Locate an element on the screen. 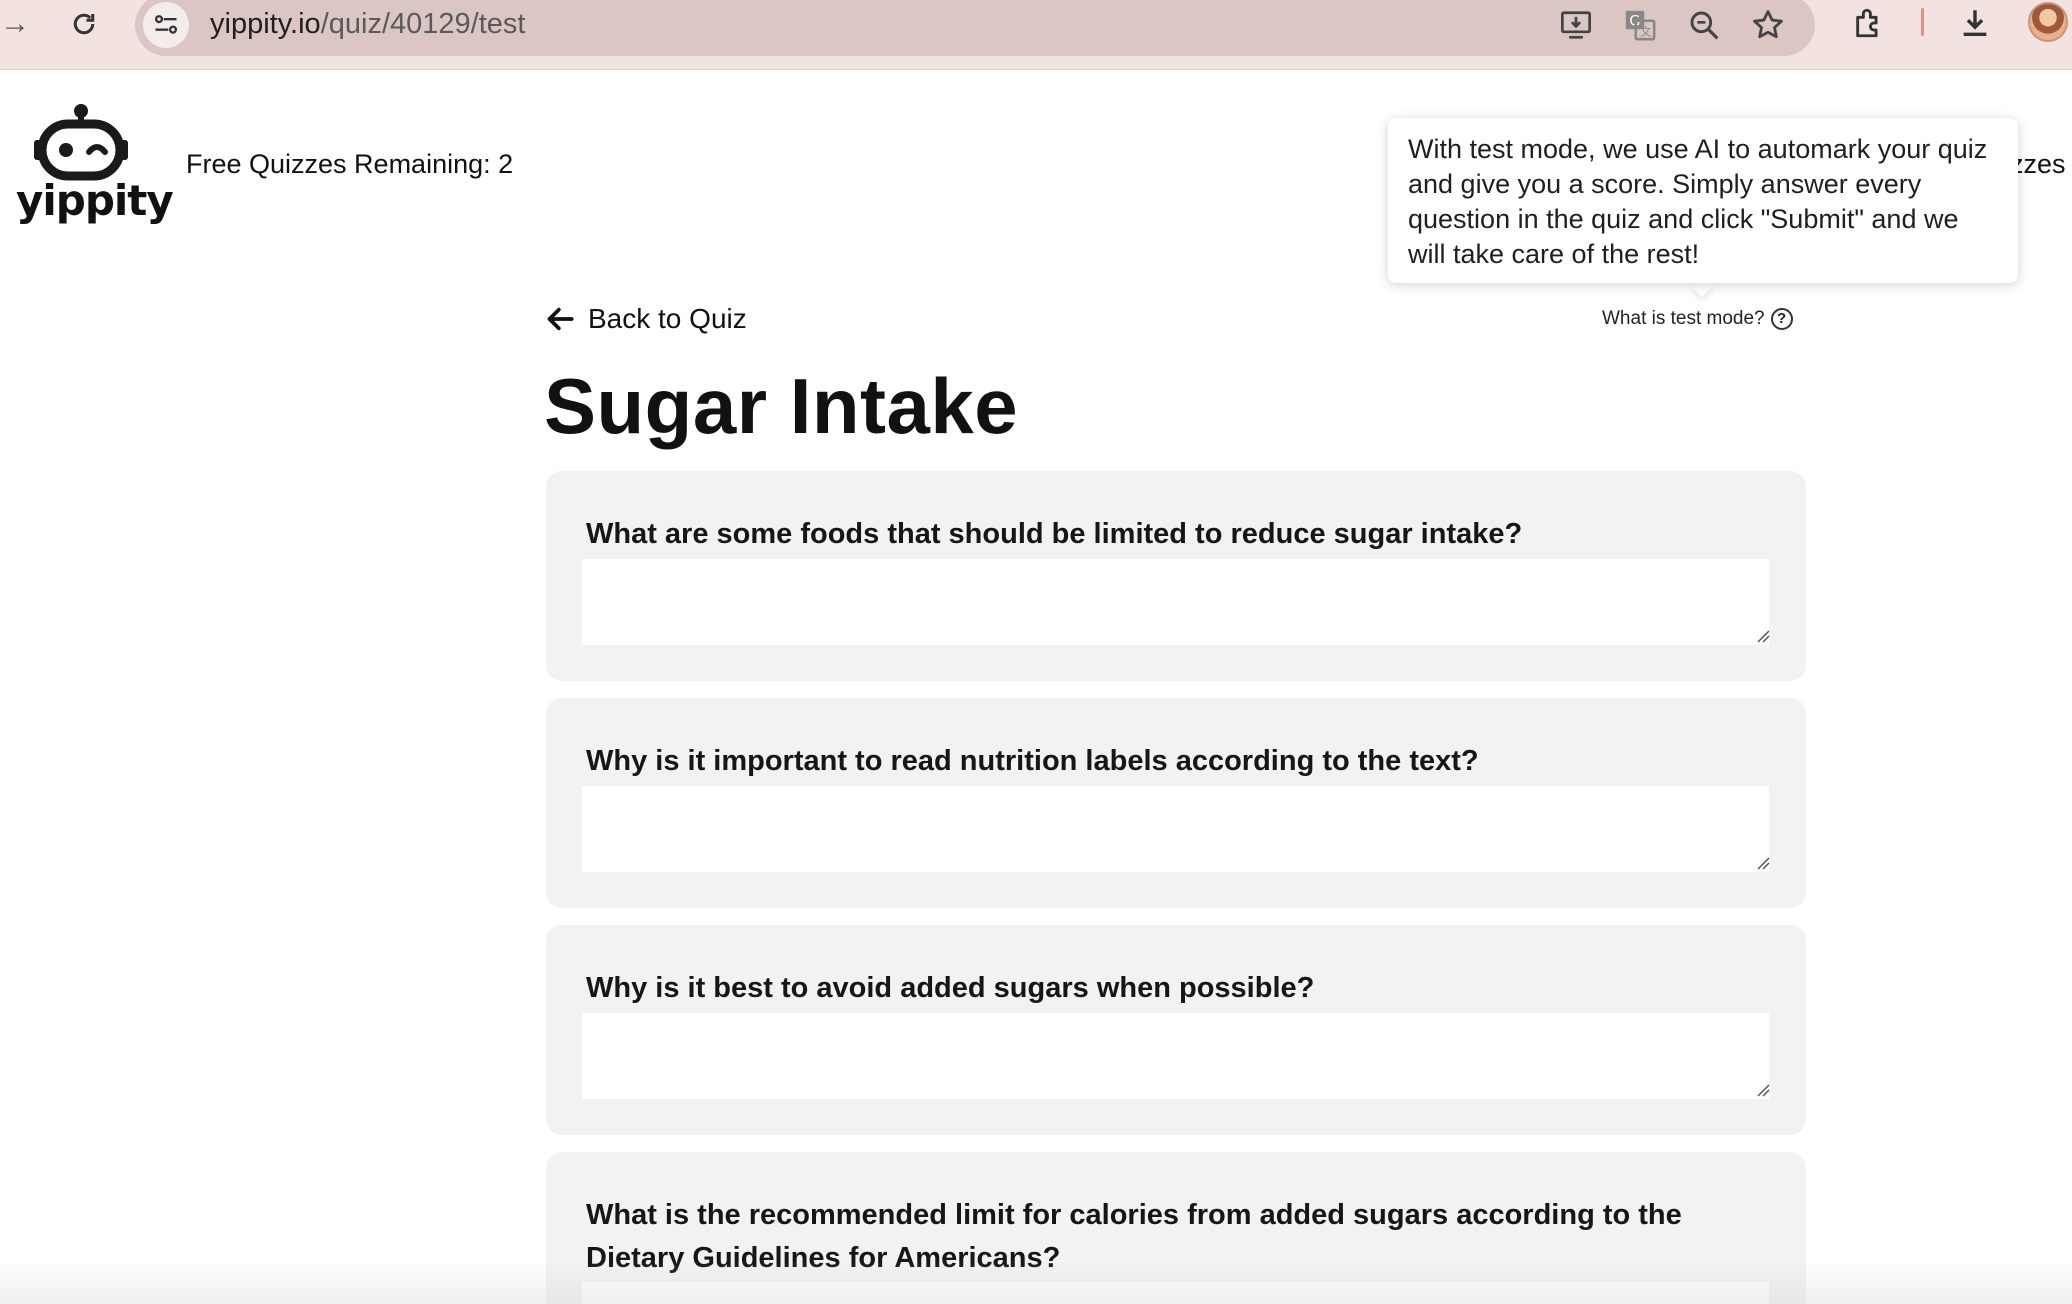 The height and width of the screenshot is (1304, 2072). url-host: yippity.io is located at coordinates (265, 24).